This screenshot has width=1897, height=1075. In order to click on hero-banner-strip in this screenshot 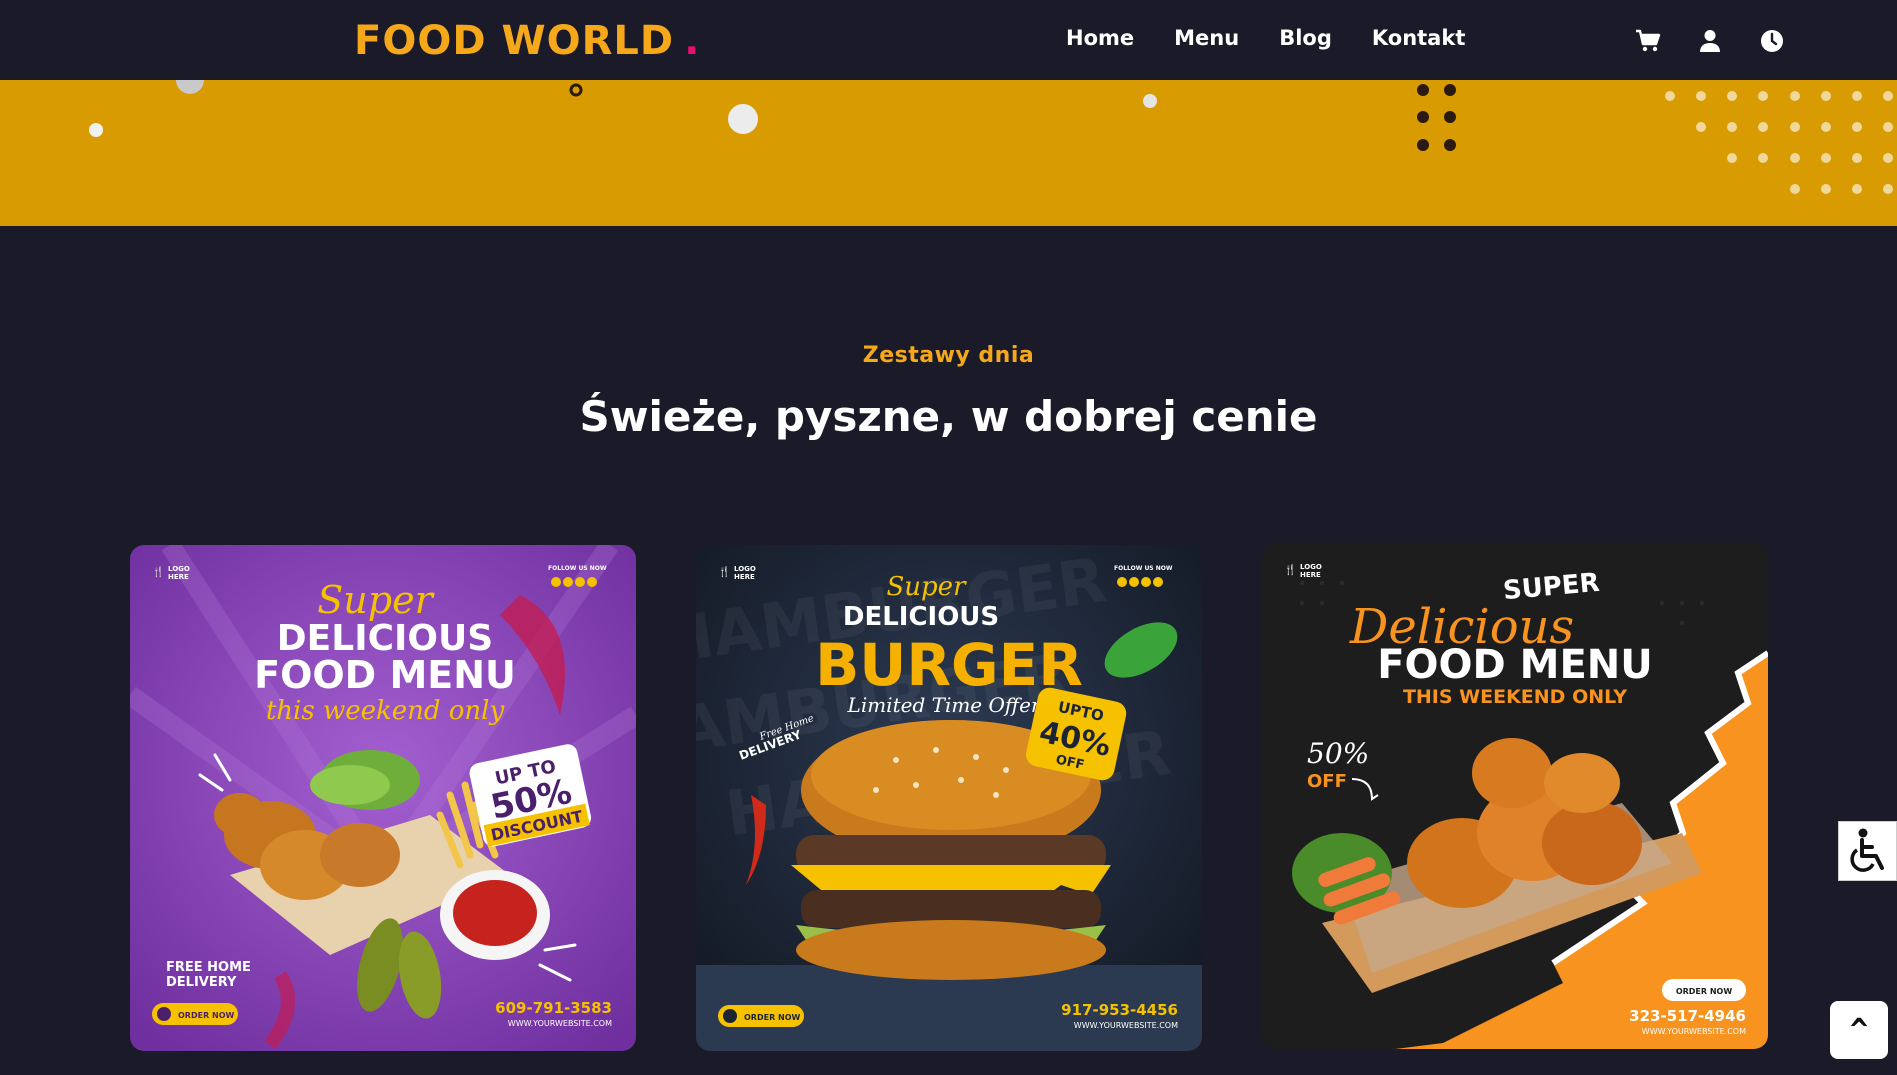, I will do `click(948, 153)`.